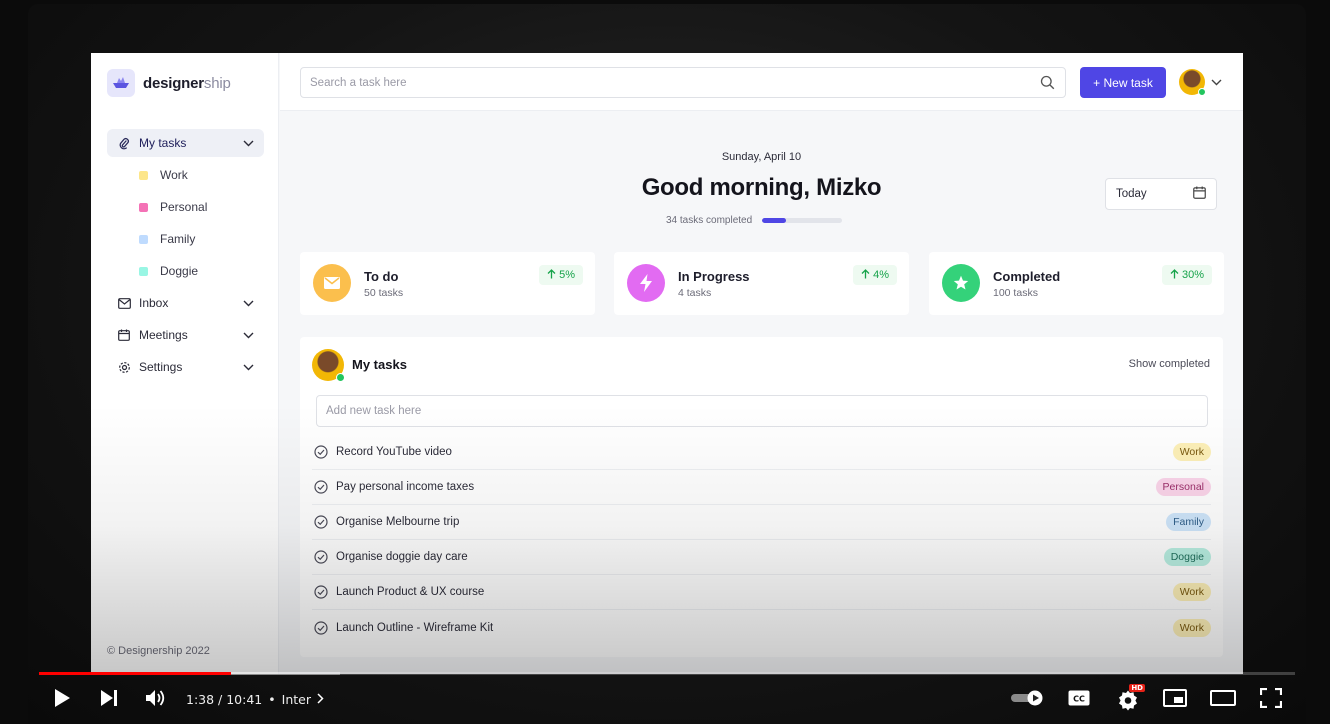  What do you see at coordinates (394, 452) in the screenshot?
I see `task-label: Record YouTube video` at bounding box center [394, 452].